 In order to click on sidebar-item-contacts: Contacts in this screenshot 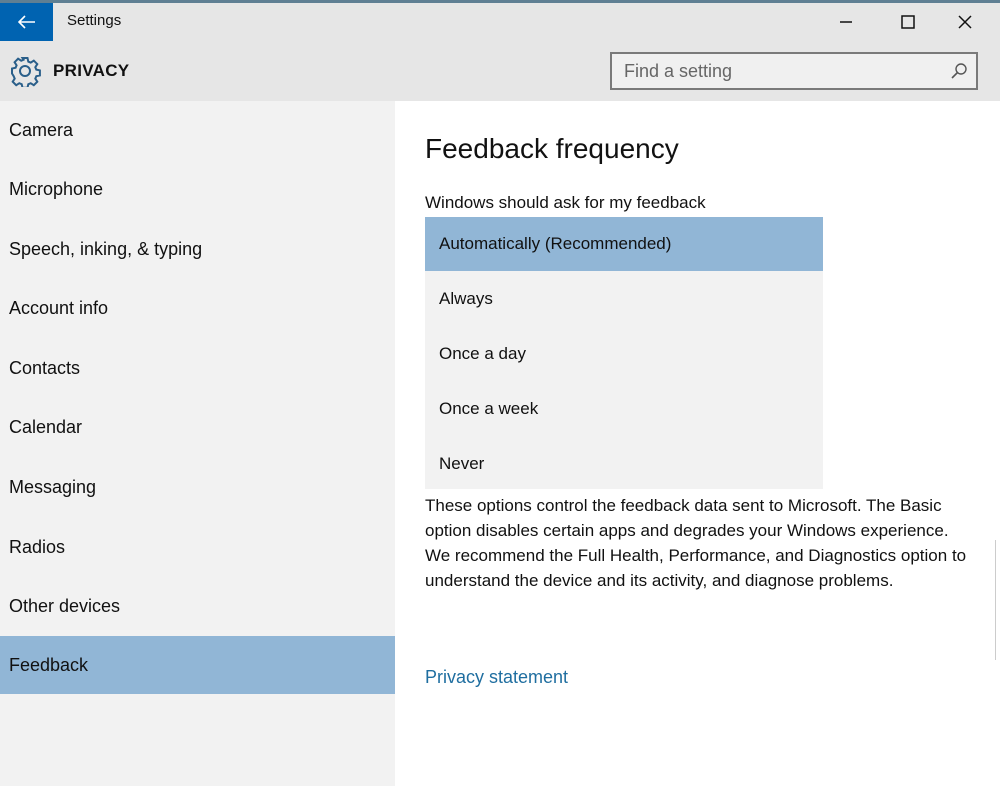, I will do `click(197, 368)`.